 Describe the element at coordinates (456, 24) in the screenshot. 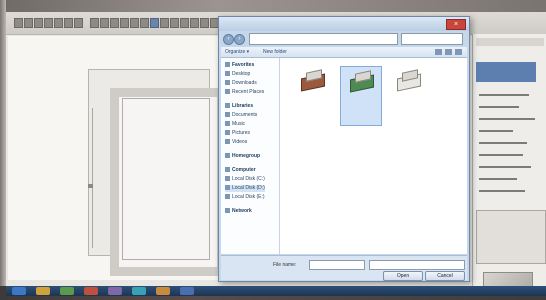

I see `close-button: ×` at that location.